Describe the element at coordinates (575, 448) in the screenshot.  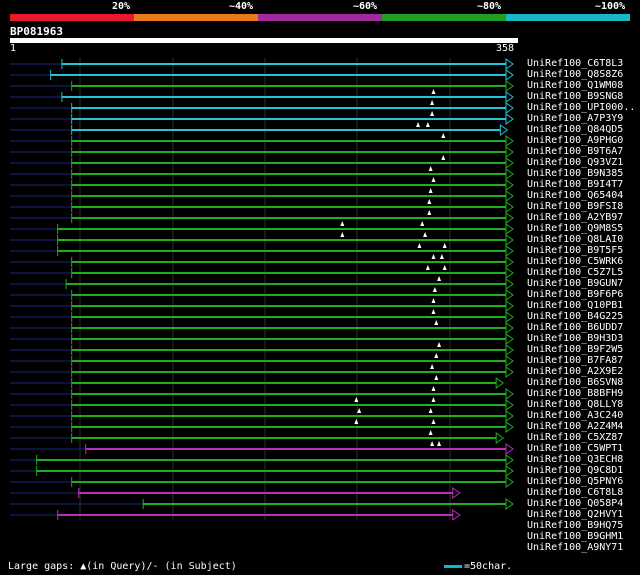
I see `hit-label: UniRef100_C5WPT1` at that location.